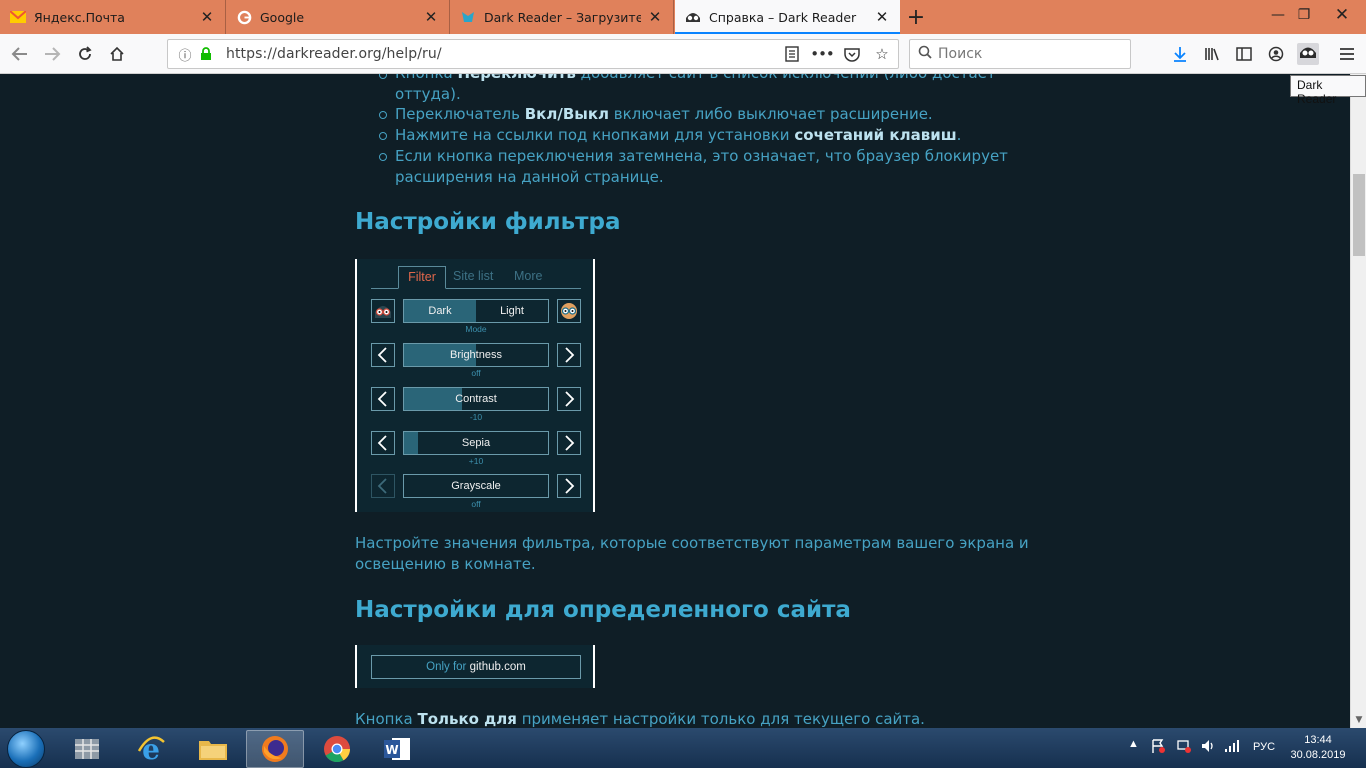  I want to click on search-icon, so click(925, 54).